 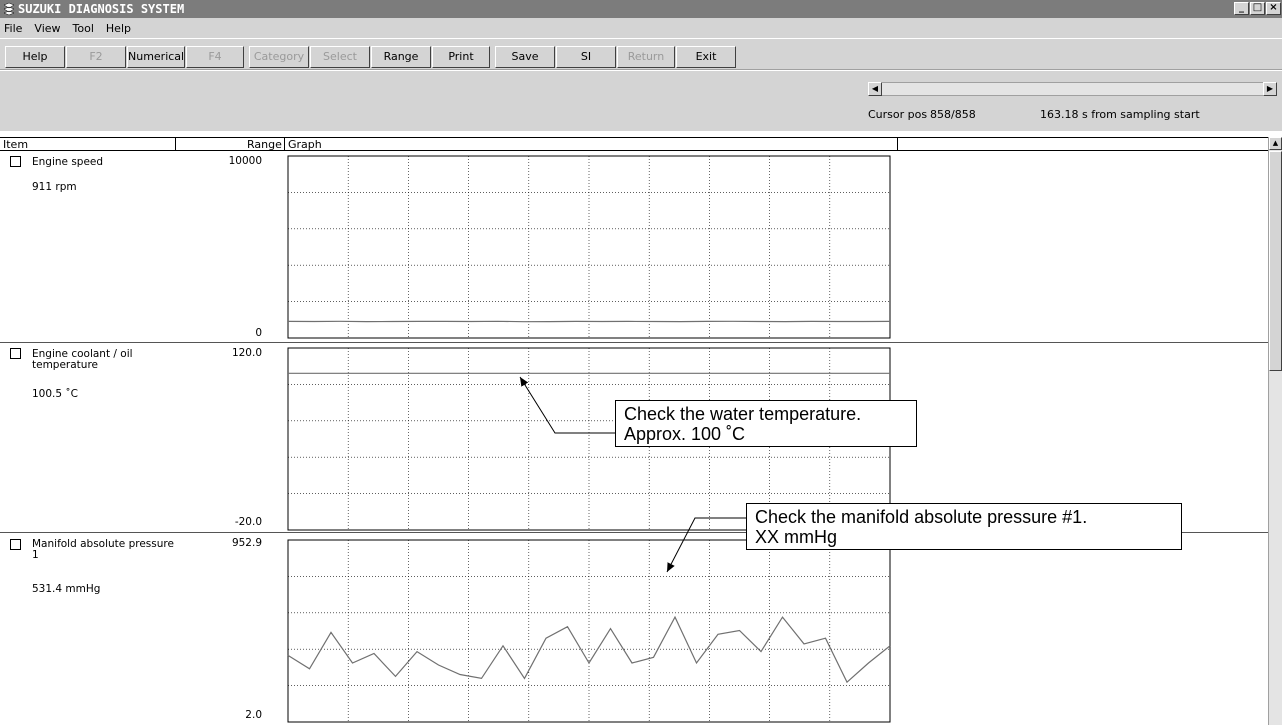 What do you see at coordinates (1275, 261) in the screenshot?
I see `scroll-thumb` at bounding box center [1275, 261].